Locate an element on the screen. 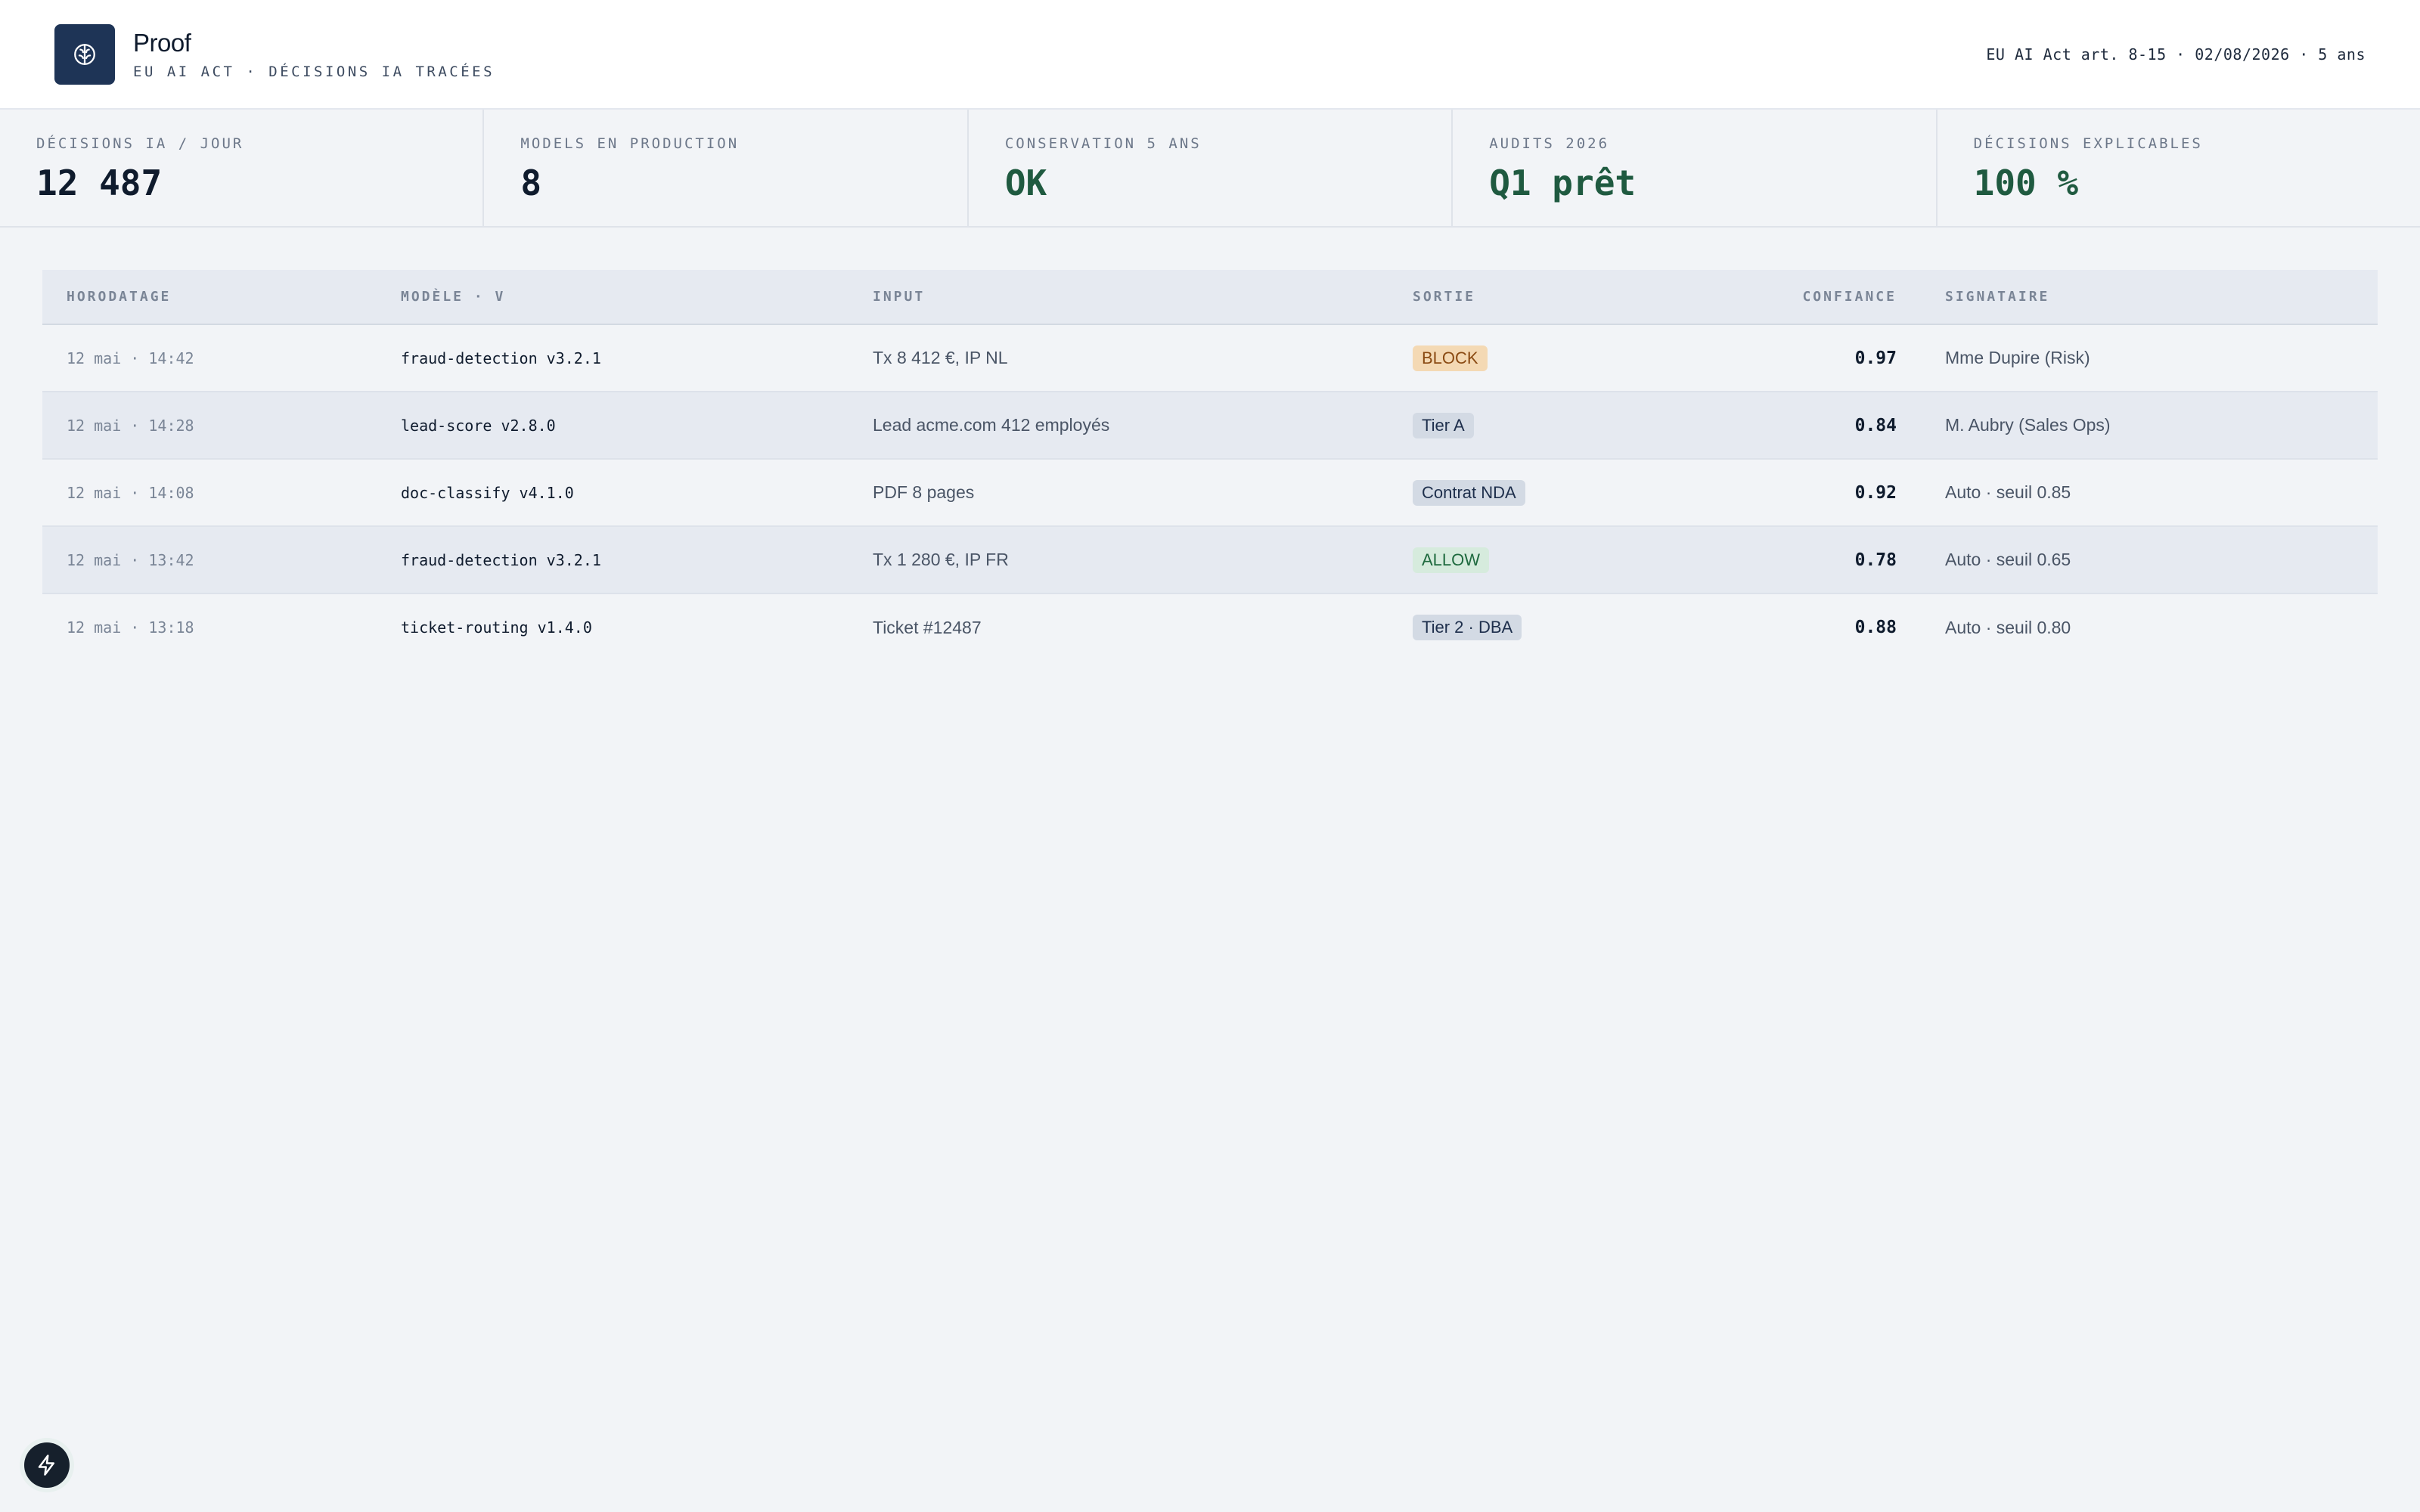  kpi-label: MODELS EN PRODUCTION is located at coordinates (630, 143).